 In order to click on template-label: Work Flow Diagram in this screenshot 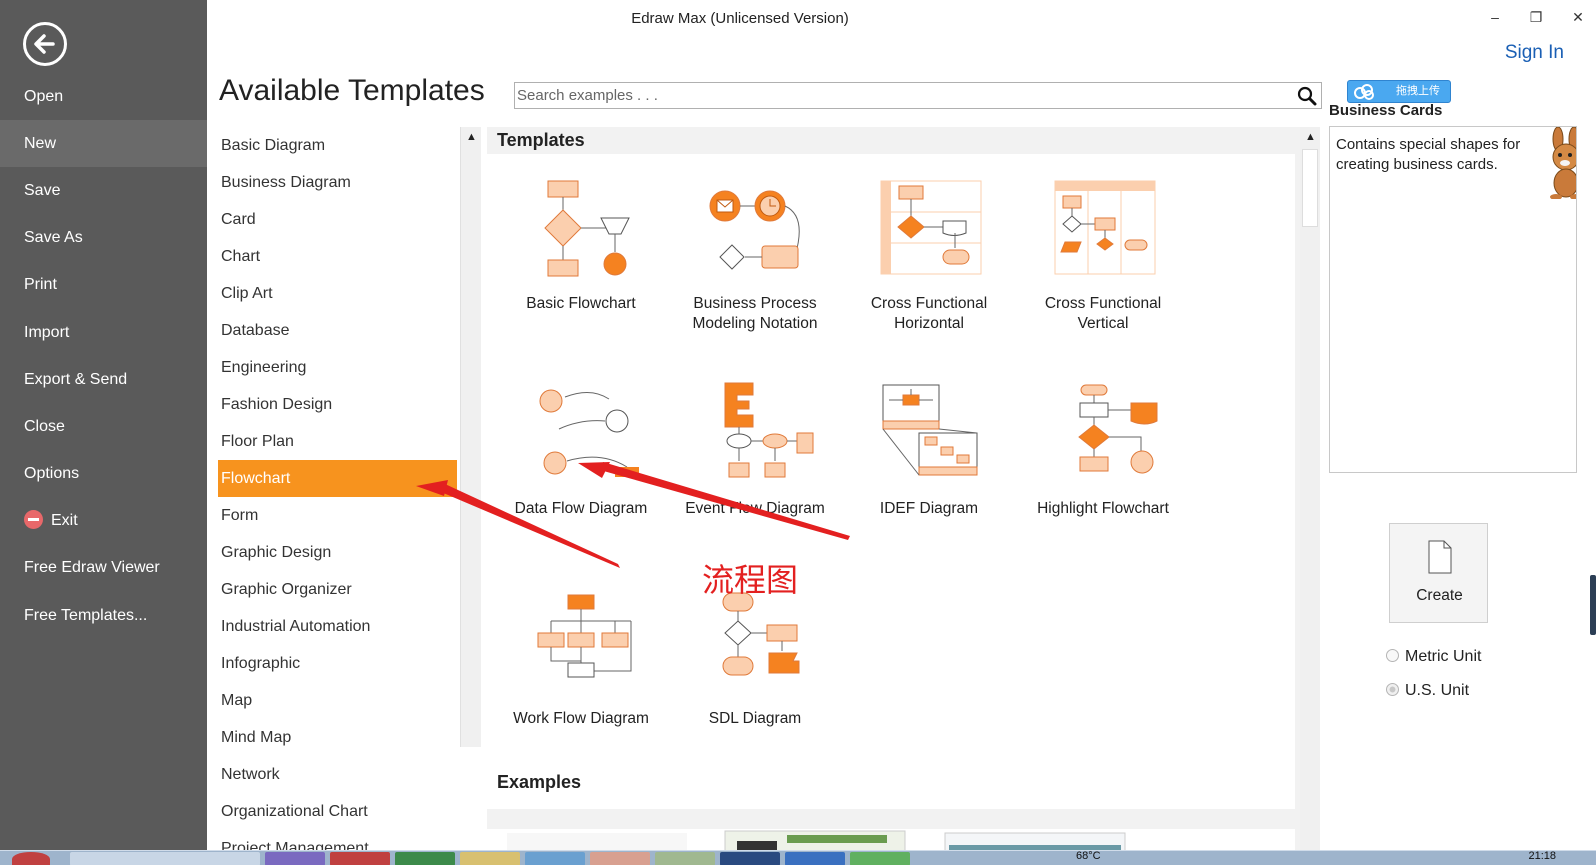, I will do `click(581, 718)`.